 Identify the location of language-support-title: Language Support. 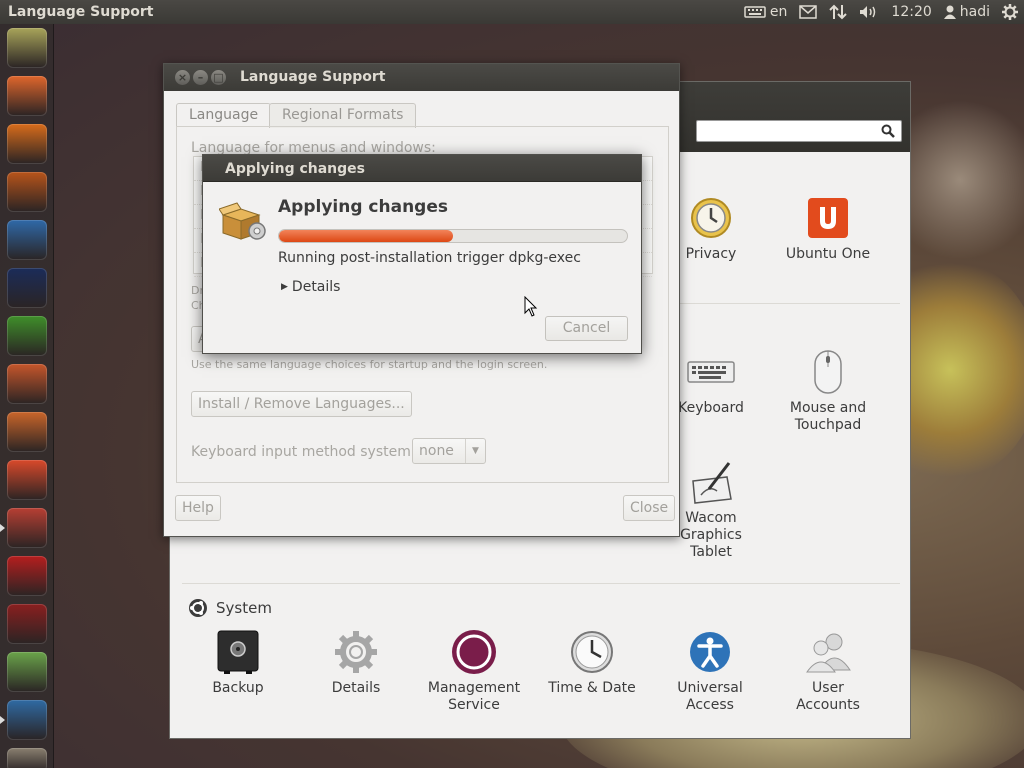
(313, 77).